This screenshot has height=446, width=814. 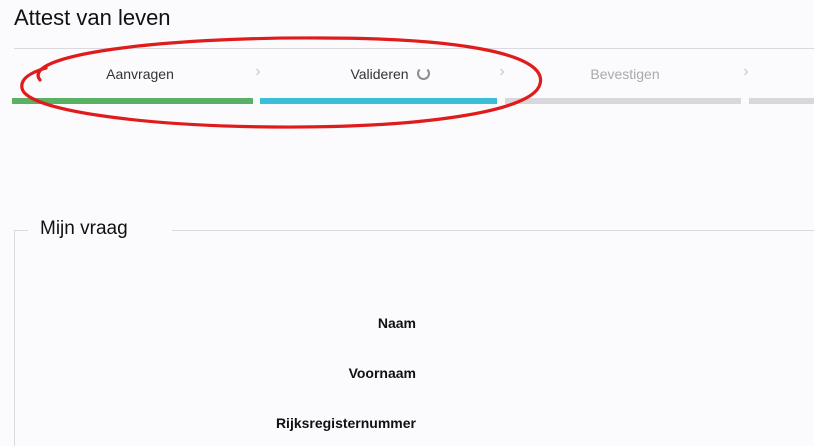 I want to click on page-title: Attest van leven, so click(x=92, y=17).